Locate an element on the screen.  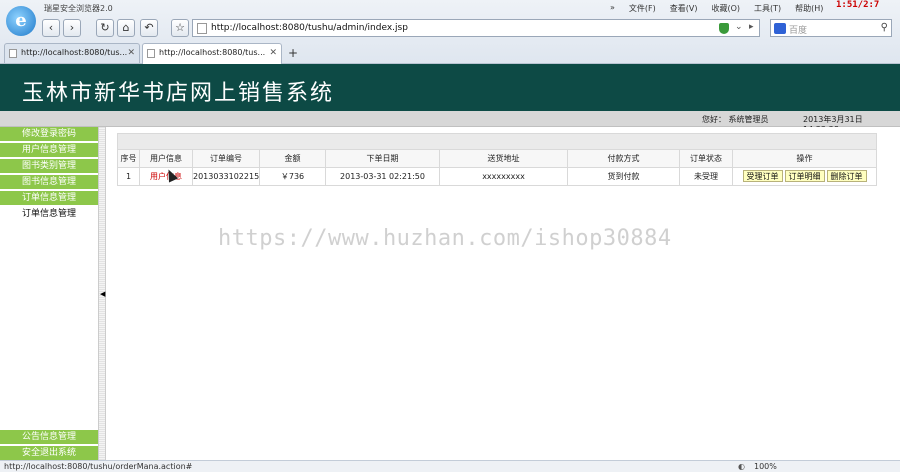
shield-icon is located at coordinates (724, 28).